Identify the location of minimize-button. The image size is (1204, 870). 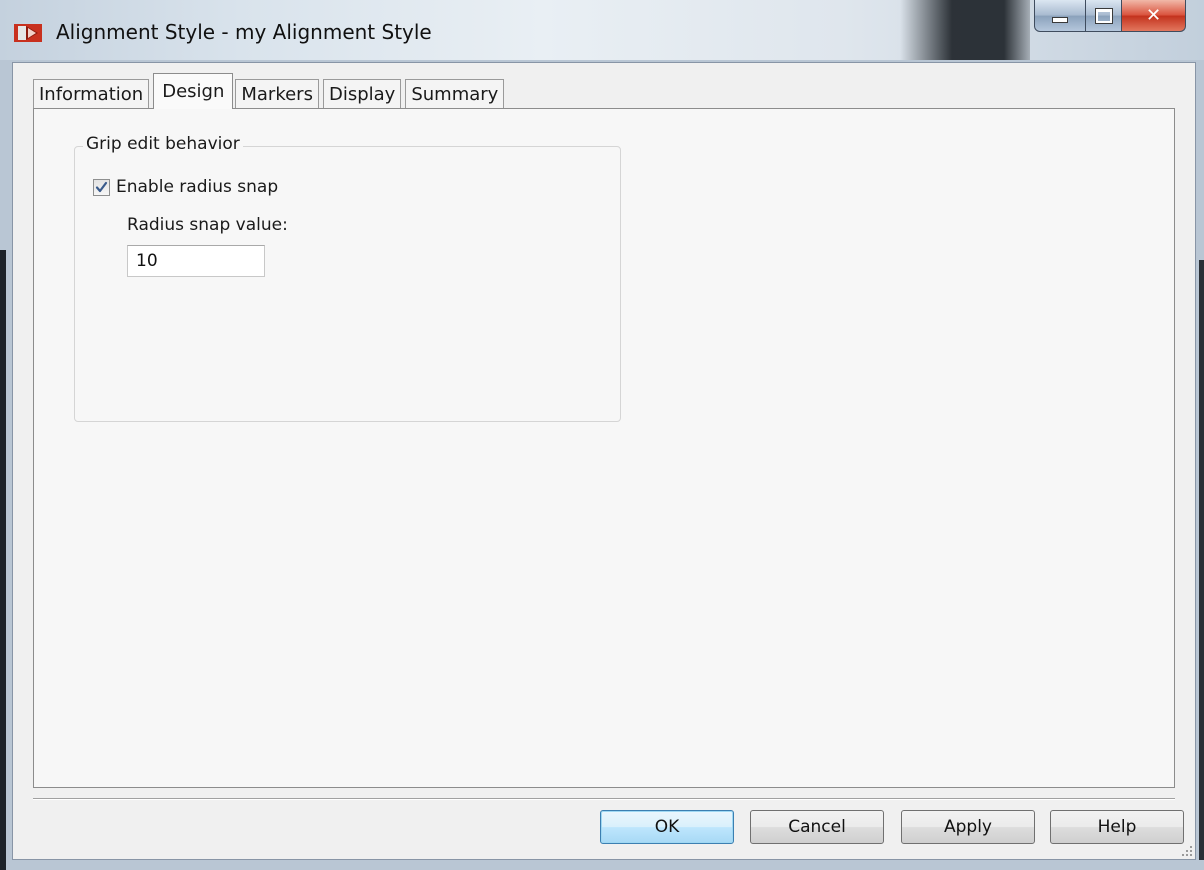
(1060, 16).